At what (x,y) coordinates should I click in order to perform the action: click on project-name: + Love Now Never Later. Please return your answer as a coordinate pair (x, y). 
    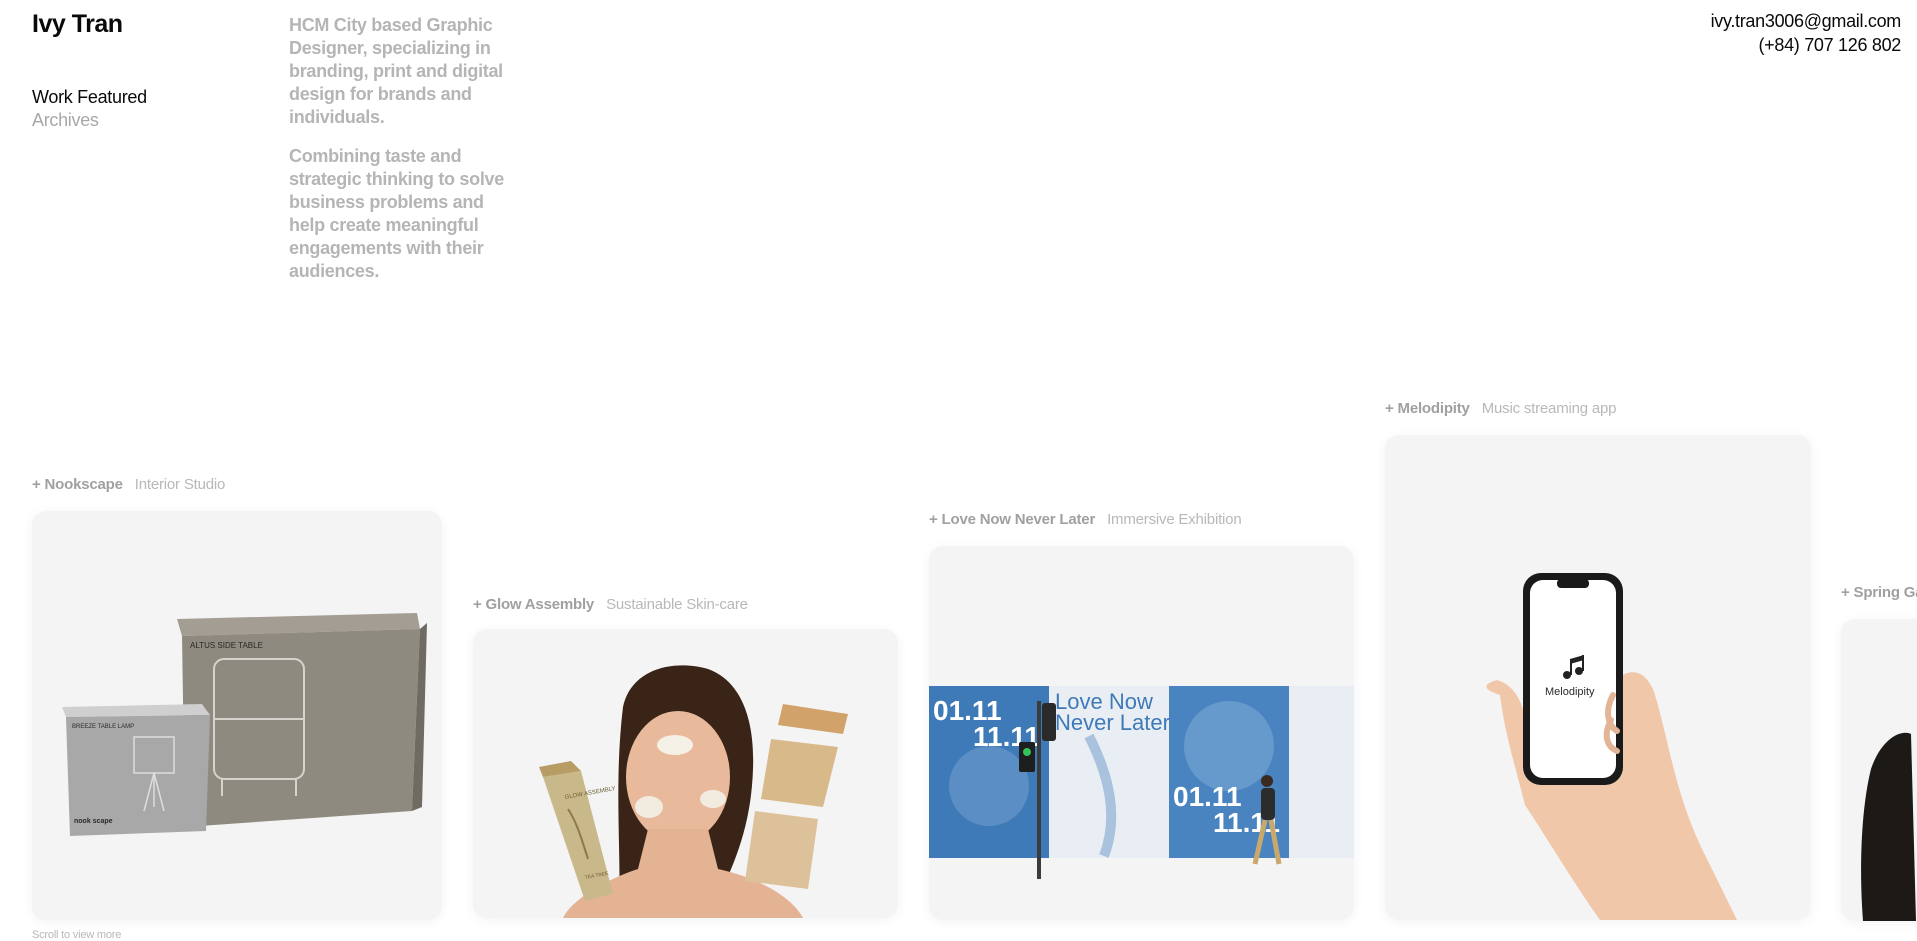
    Looking at the image, I should click on (1012, 519).